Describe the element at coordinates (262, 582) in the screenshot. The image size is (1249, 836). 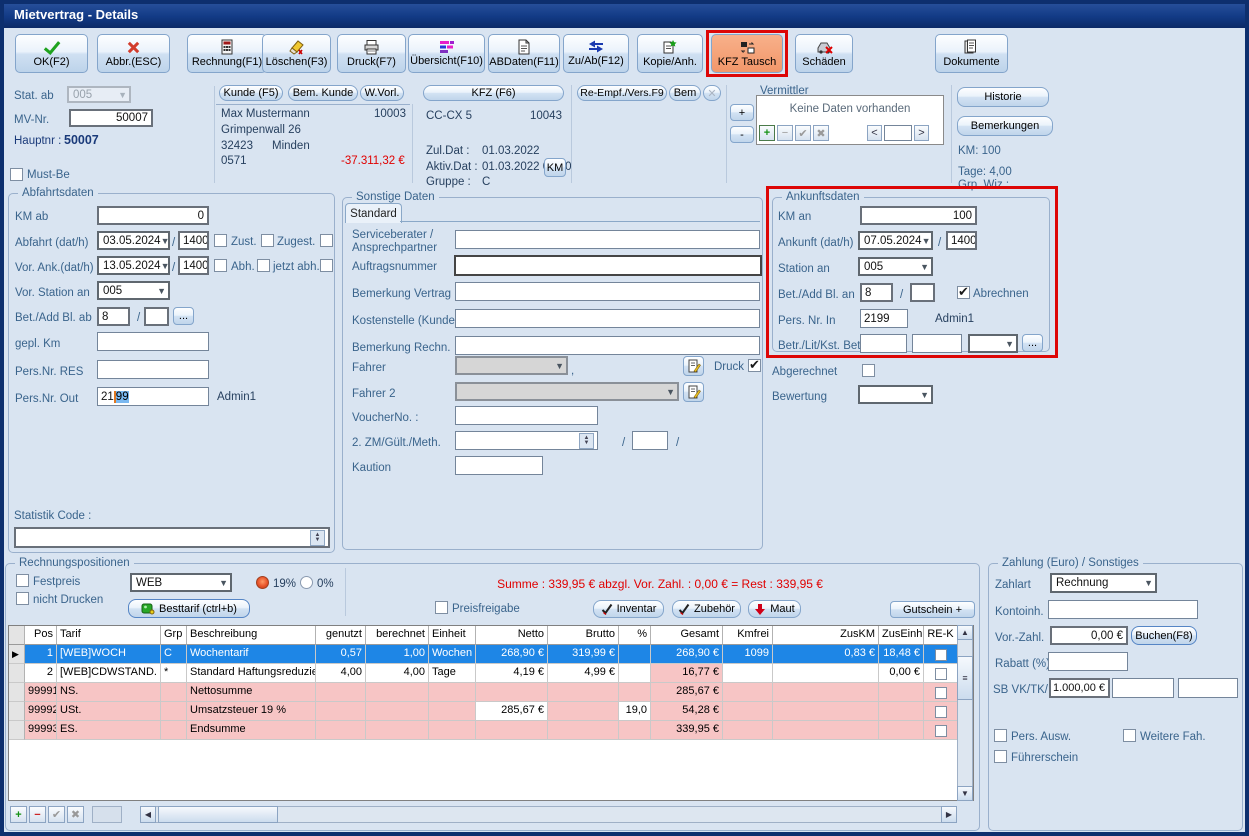
I see `vat19-radio` at that location.